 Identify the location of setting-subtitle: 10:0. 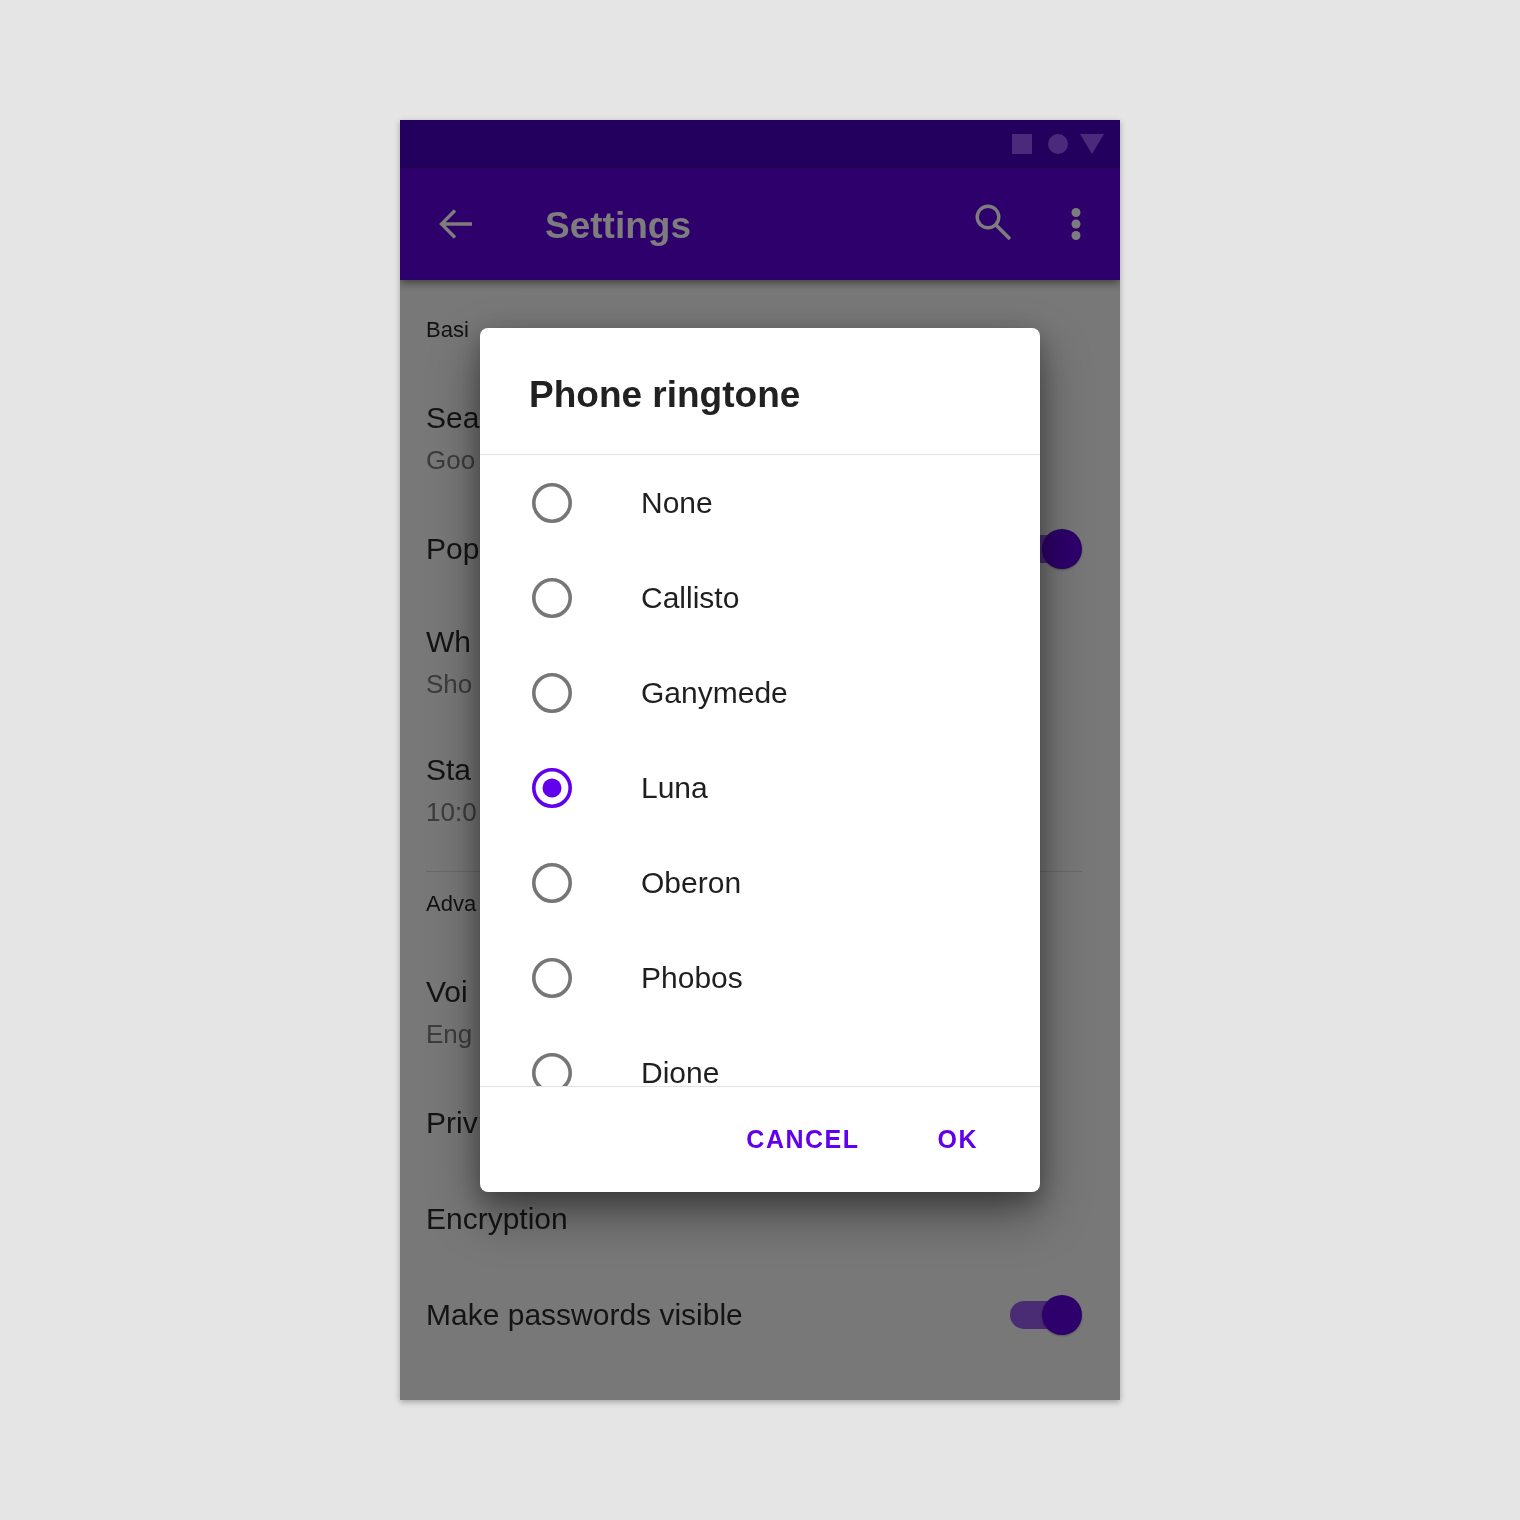
(451, 811).